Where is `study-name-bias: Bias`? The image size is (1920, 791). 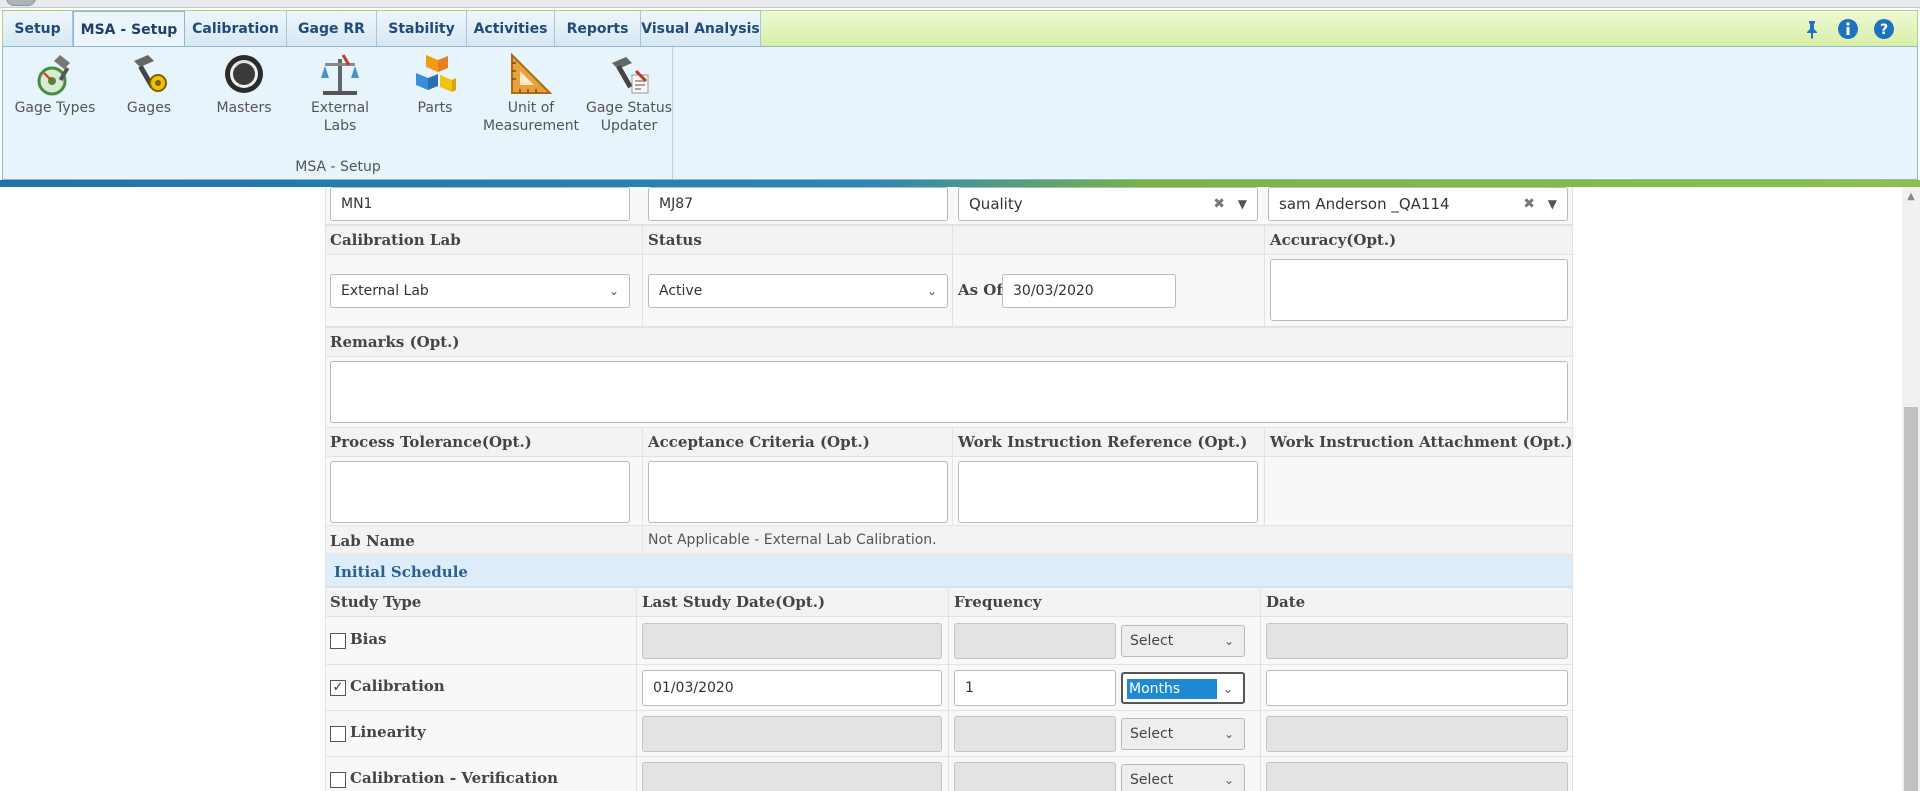
study-name-bias: Bias is located at coordinates (368, 639).